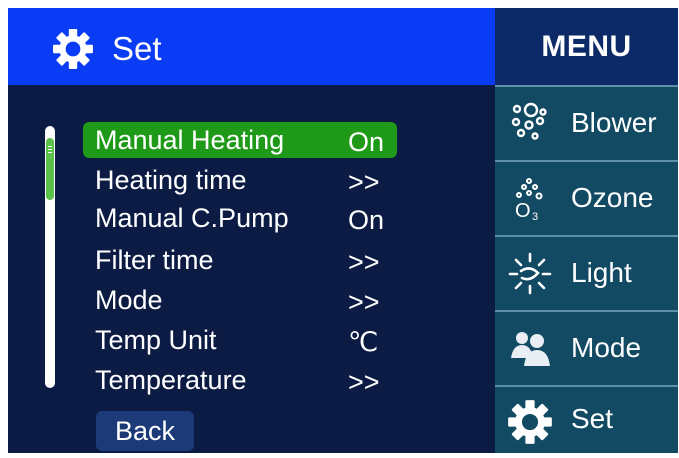 This screenshot has width=679, height=458. Describe the element at coordinates (190, 140) in the screenshot. I see `row-label: Manual Heating` at that location.